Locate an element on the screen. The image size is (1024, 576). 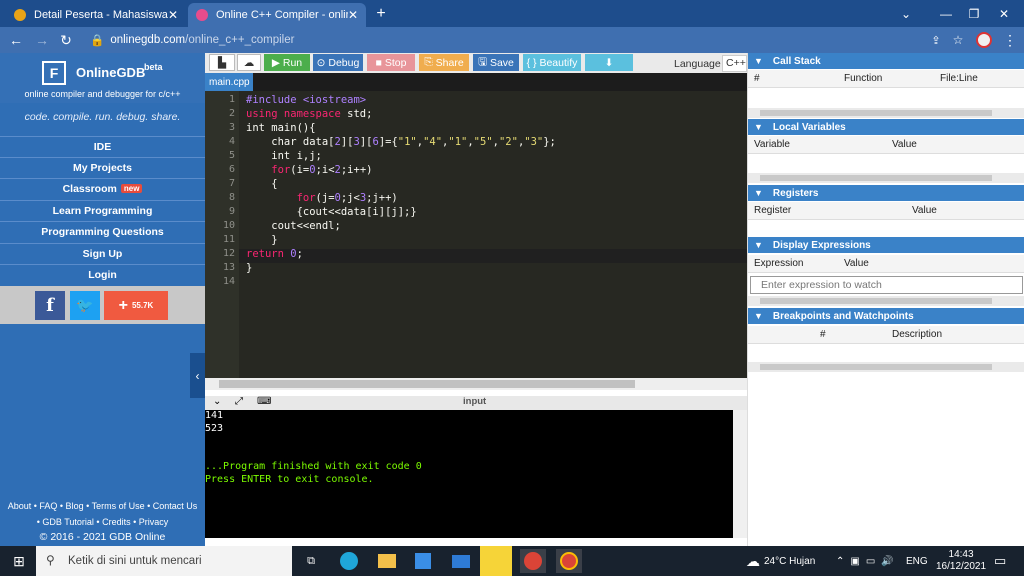
tray-icons: ⌃▣▭🔊 is located at coordinates (868, 561).